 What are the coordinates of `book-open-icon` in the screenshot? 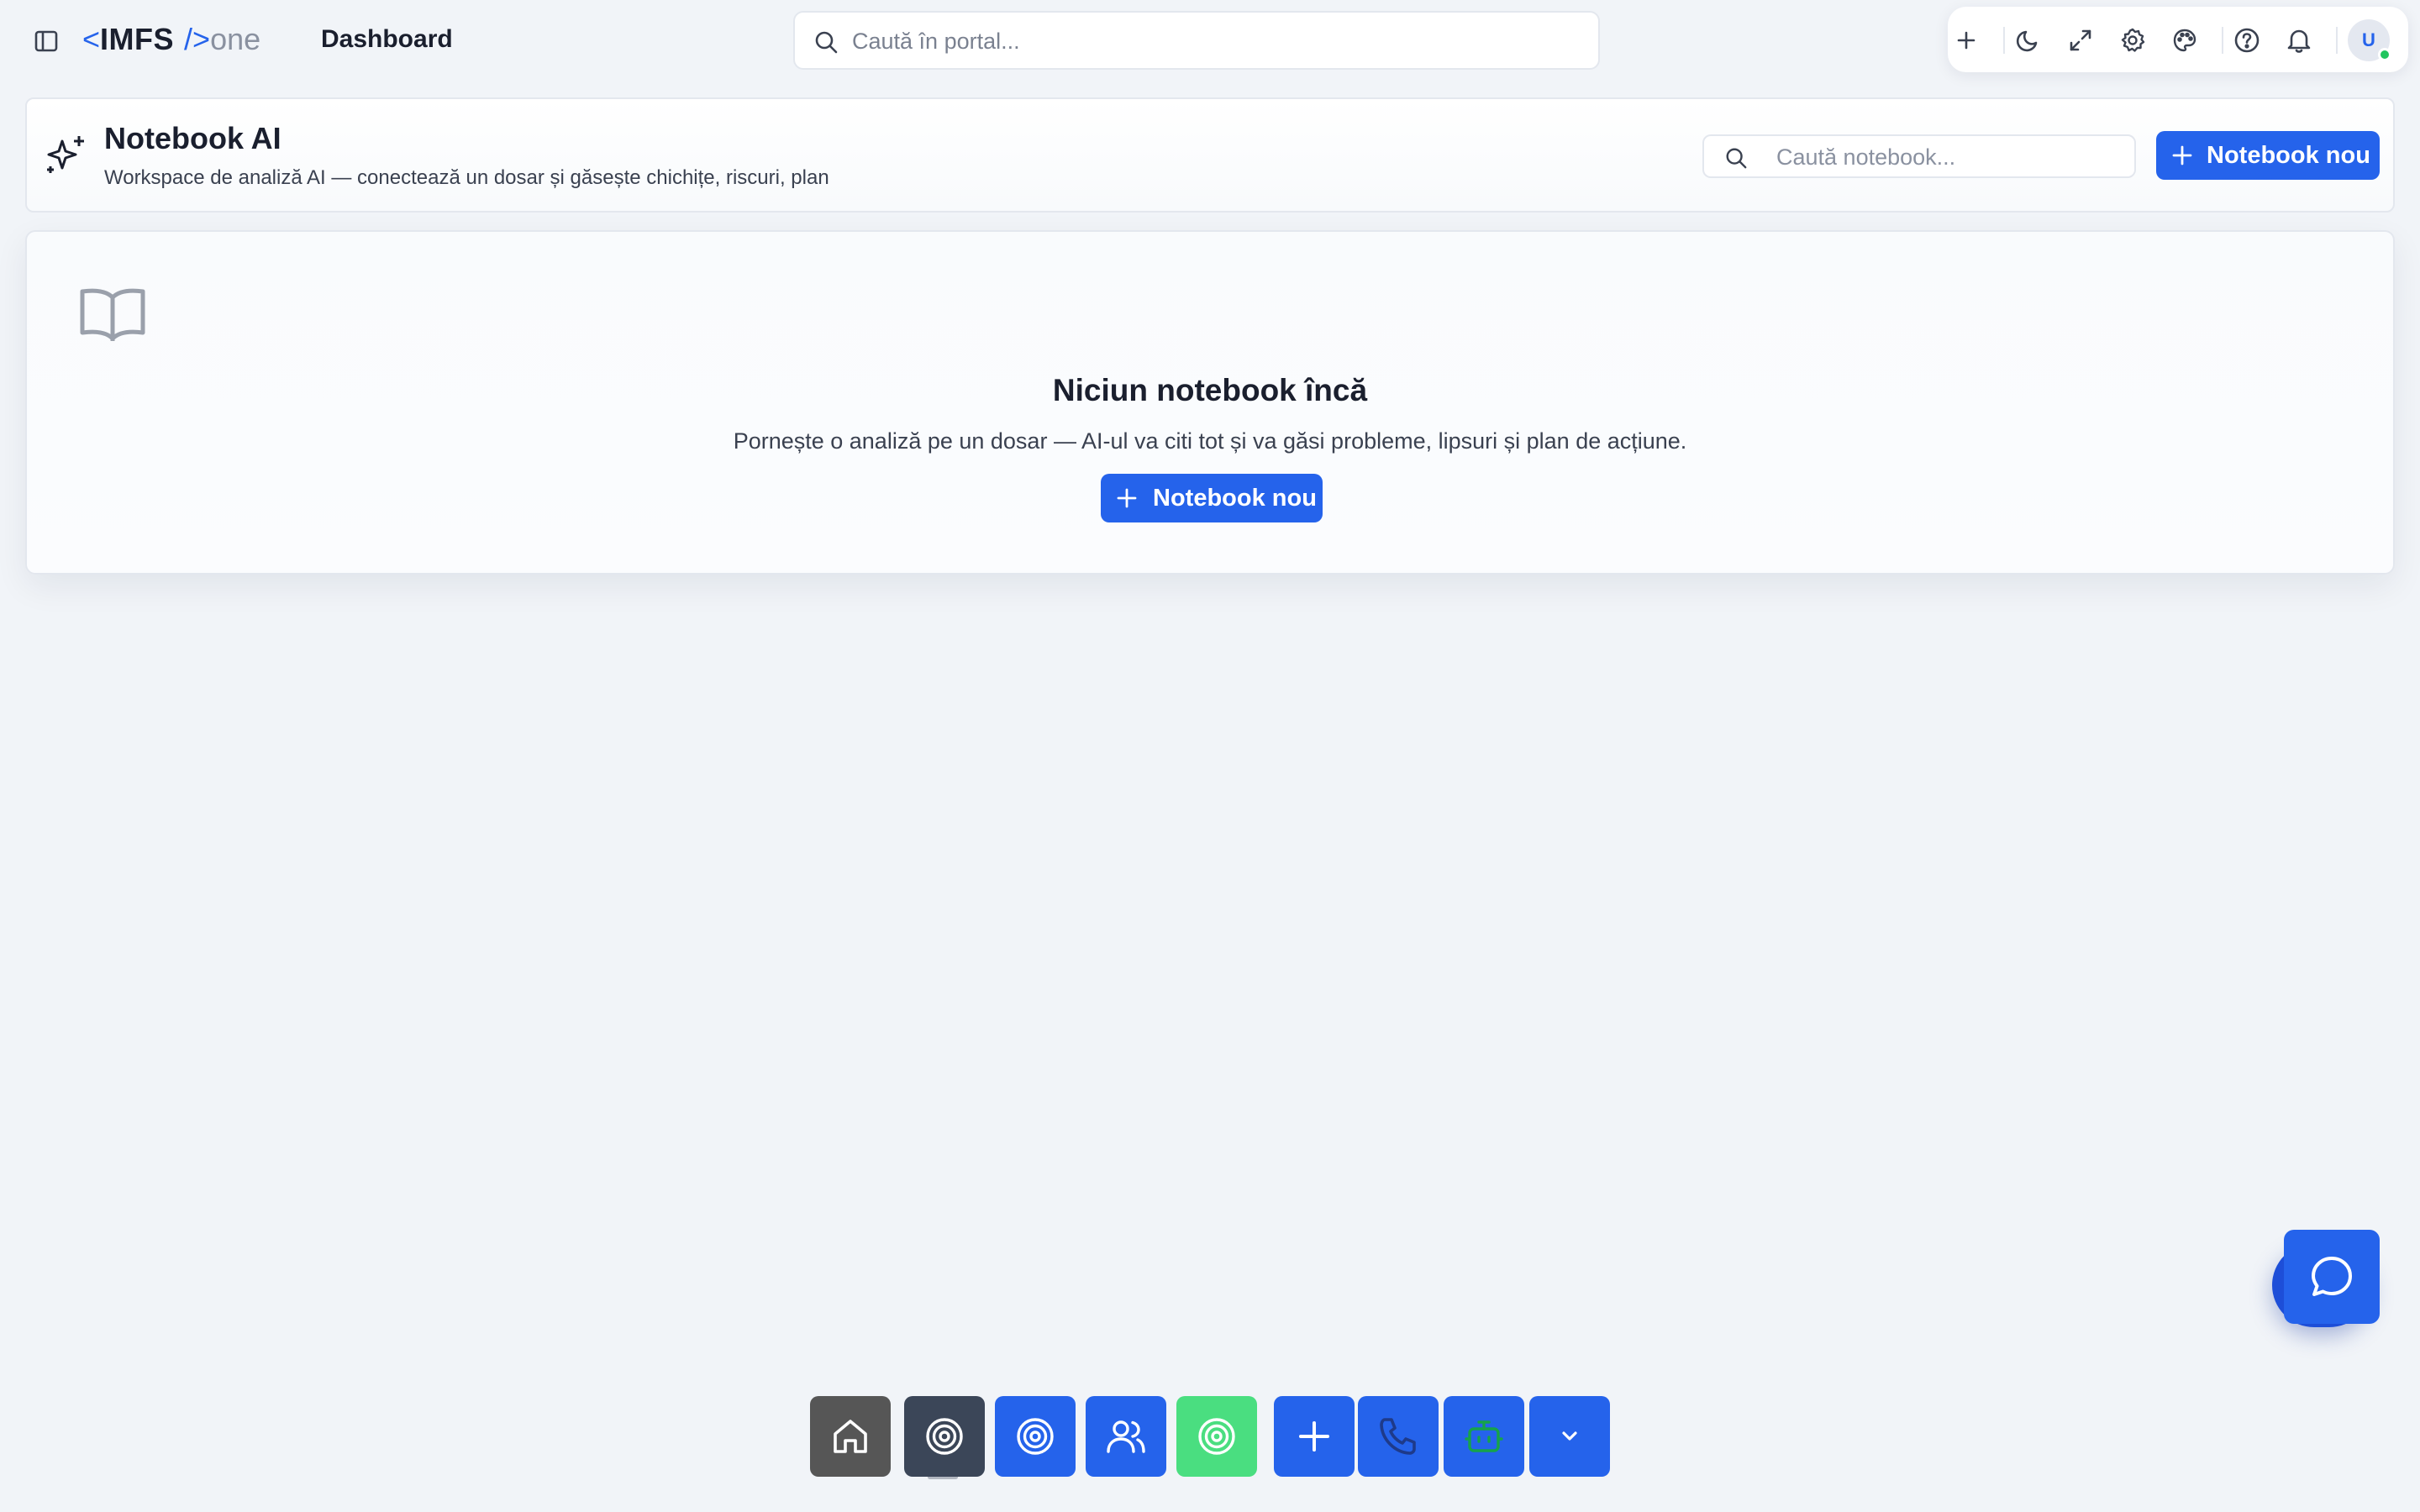 It's located at (113, 315).